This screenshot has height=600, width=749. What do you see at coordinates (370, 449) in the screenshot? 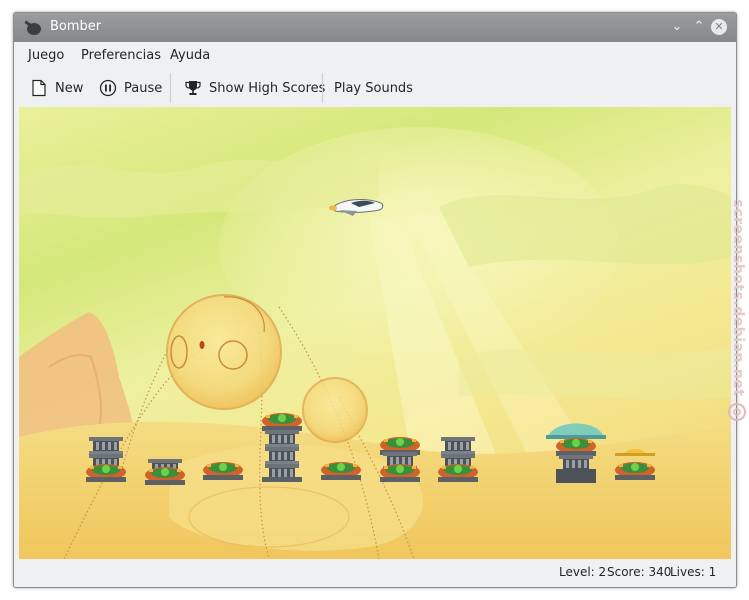
I see `city-buildings` at bounding box center [370, 449].